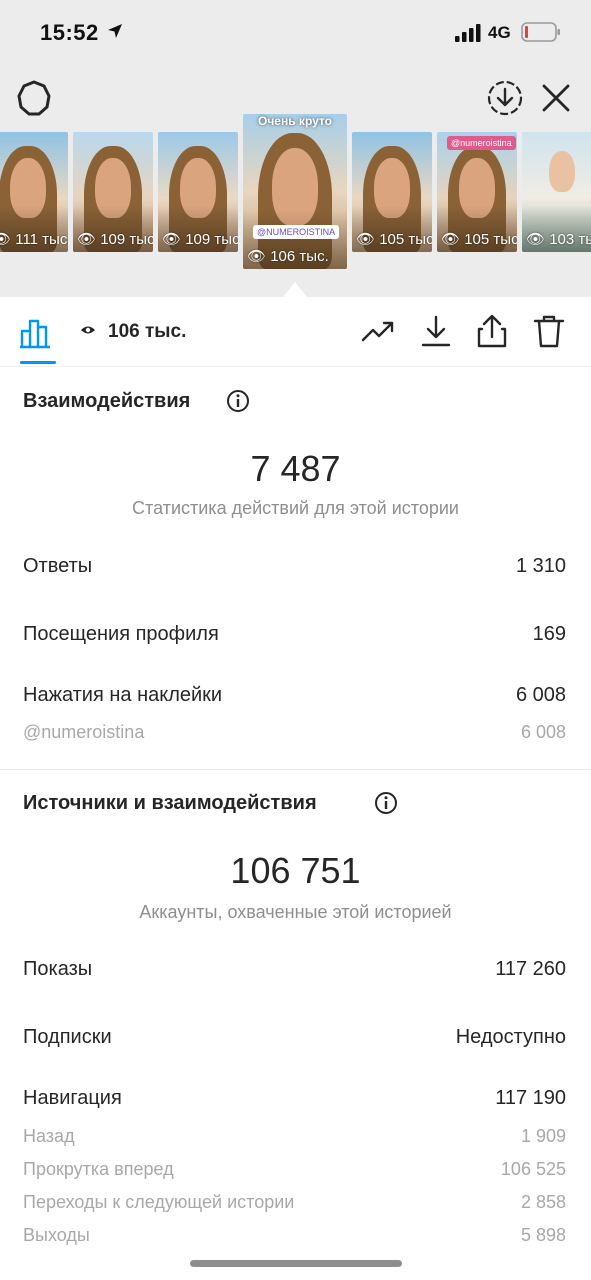 The image size is (591, 1280). I want to click on thumbnail-views: 👁 106 тыс., so click(288, 256).